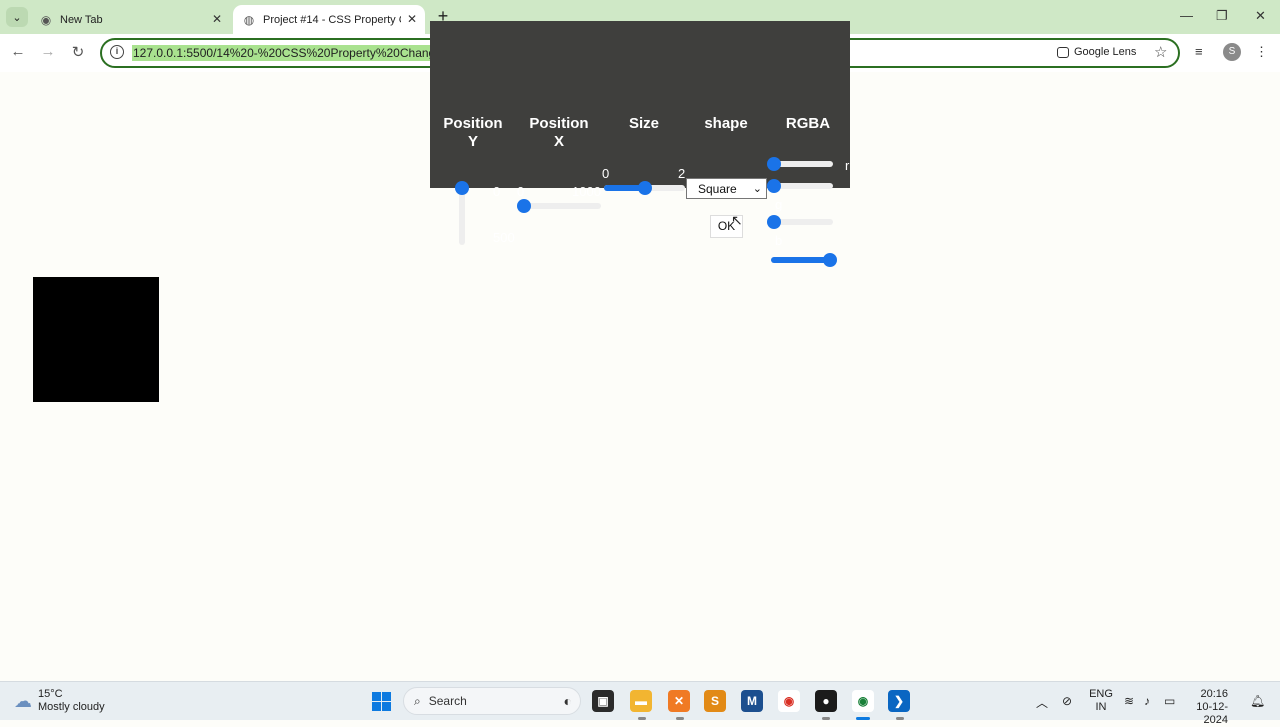 This screenshot has width=1280, height=727. Describe the element at coordinates (1042, 702) in the screenshot. I see `chevron-up-icon: ︿` at that location.